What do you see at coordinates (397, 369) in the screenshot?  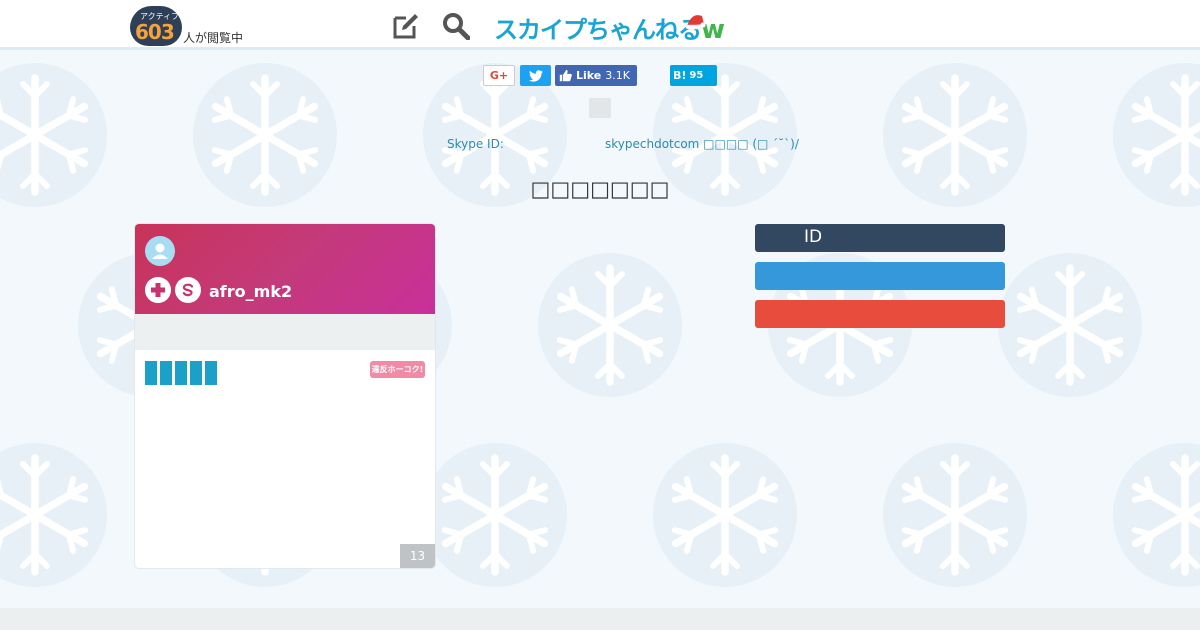 I see `report-violation-button: 違反ホーコク!` at bounding box center [397, 369].